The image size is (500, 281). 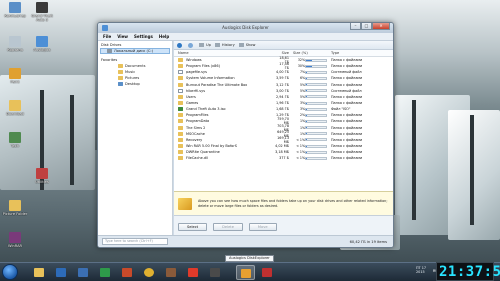 I want to click on back-arrow-icon, so click(x=179, y=45).